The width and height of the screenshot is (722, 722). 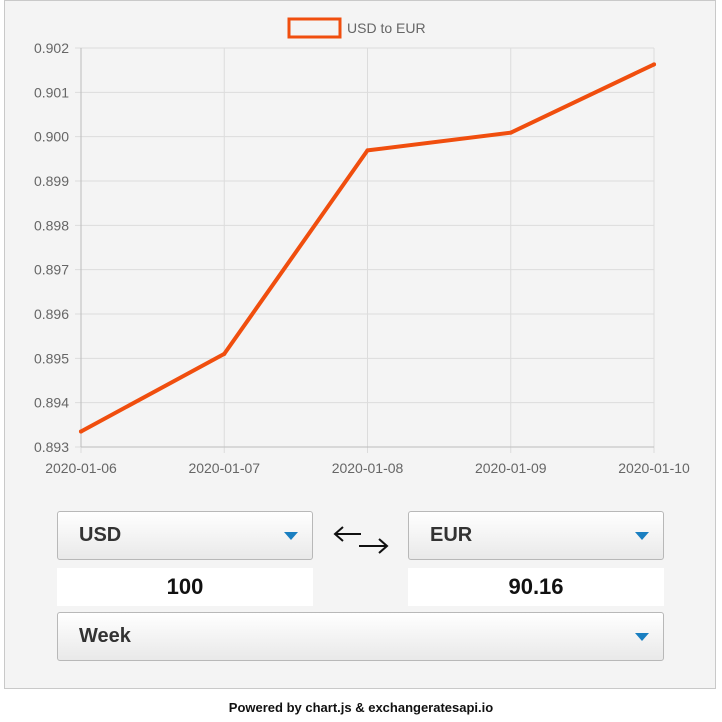 What do you see at coordinates (105, 636) in the screenshot?
I see `period-label: Week` at bounding box center [105, 636].